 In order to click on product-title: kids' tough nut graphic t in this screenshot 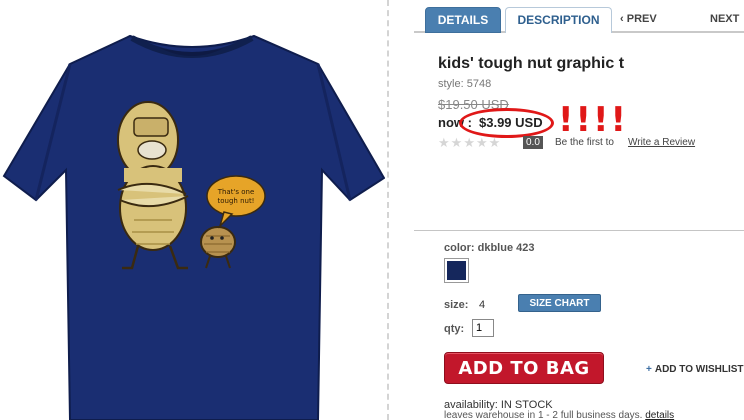, I will do `click(531, 63)`.